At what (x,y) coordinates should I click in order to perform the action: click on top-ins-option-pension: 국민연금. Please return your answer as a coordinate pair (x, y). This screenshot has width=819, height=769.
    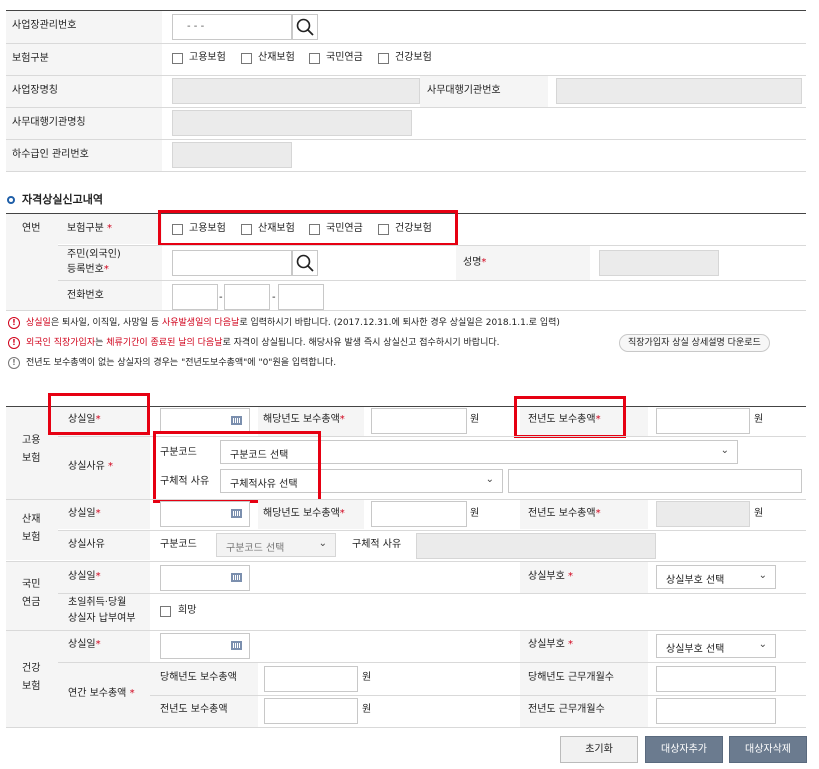
    Looking at the image, I should click on (344, 57).